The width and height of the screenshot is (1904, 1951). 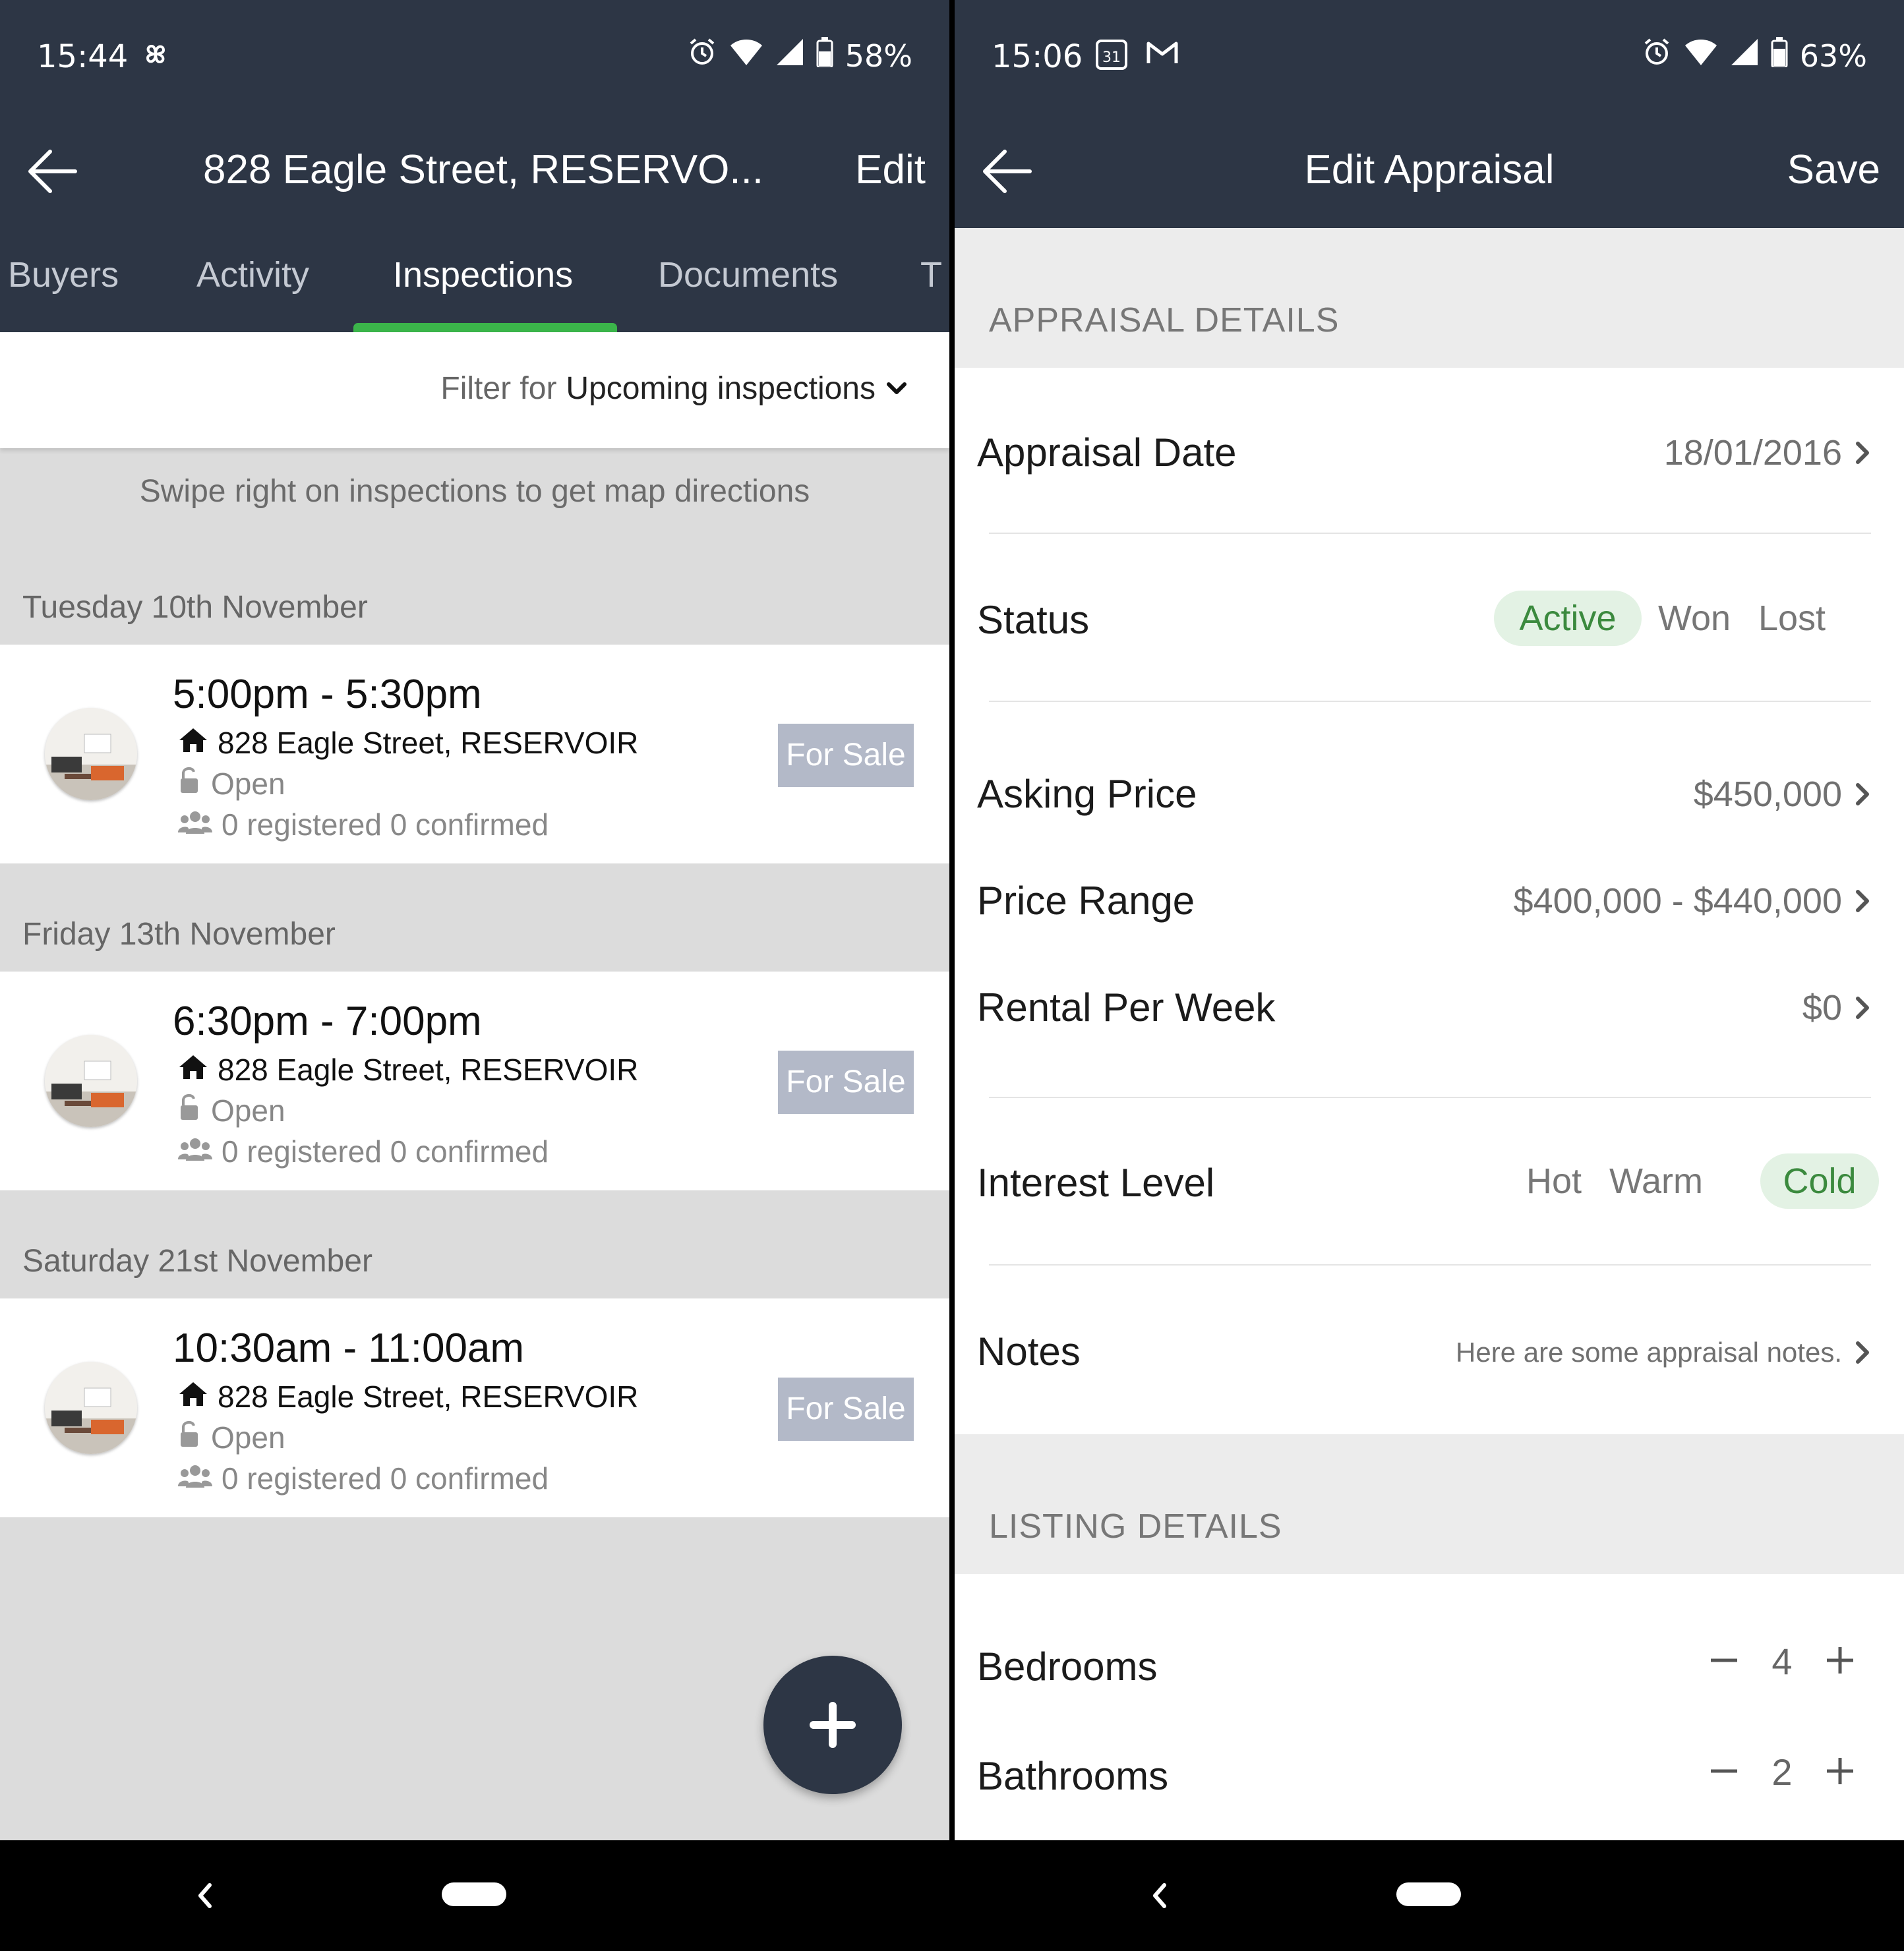 I want to click on battery-percent: 58%, so click(x=878, y=56).